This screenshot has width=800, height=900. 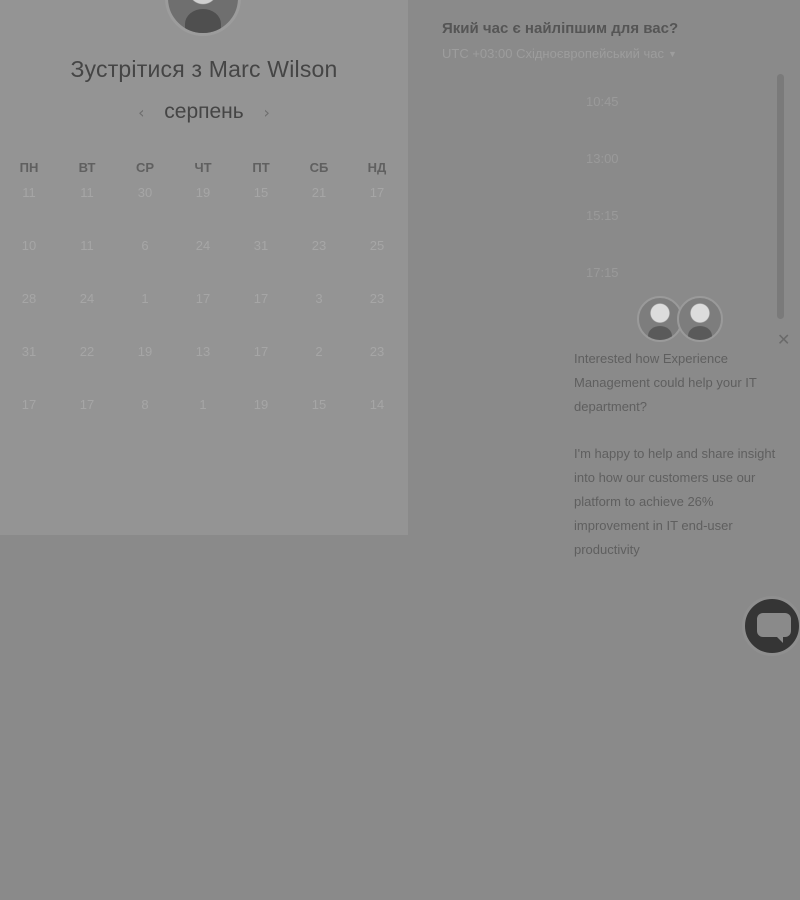 I want to click on time-slot-list: 10:45 13:00 15:15 17:15, so click(x=602, y=208).